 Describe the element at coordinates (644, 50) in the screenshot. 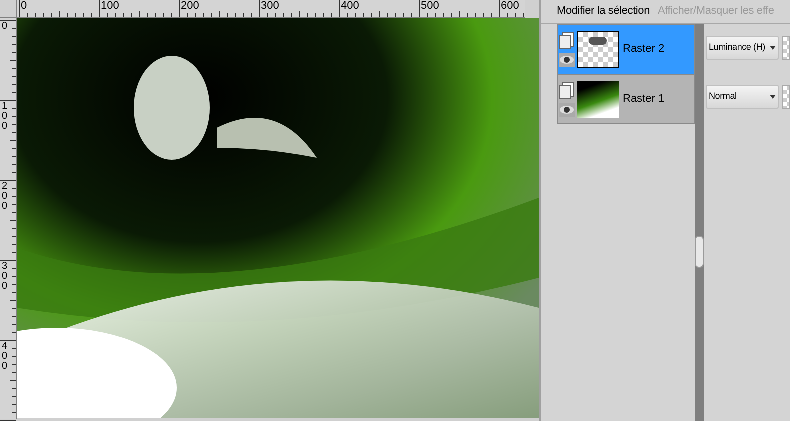

I see `layer-name: Raster 2` at that location.